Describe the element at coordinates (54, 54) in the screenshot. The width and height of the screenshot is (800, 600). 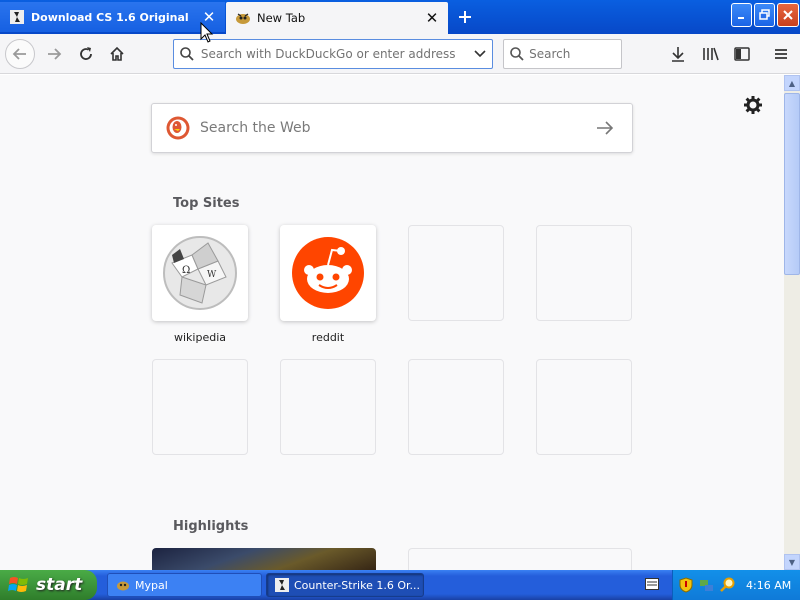
I see `forward-button` at that location.